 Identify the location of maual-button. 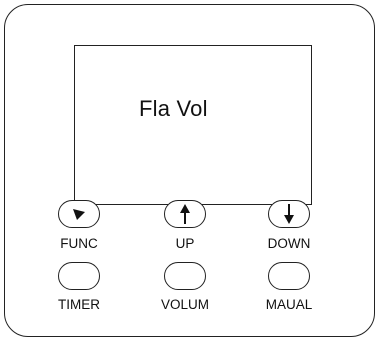
(289, 276).